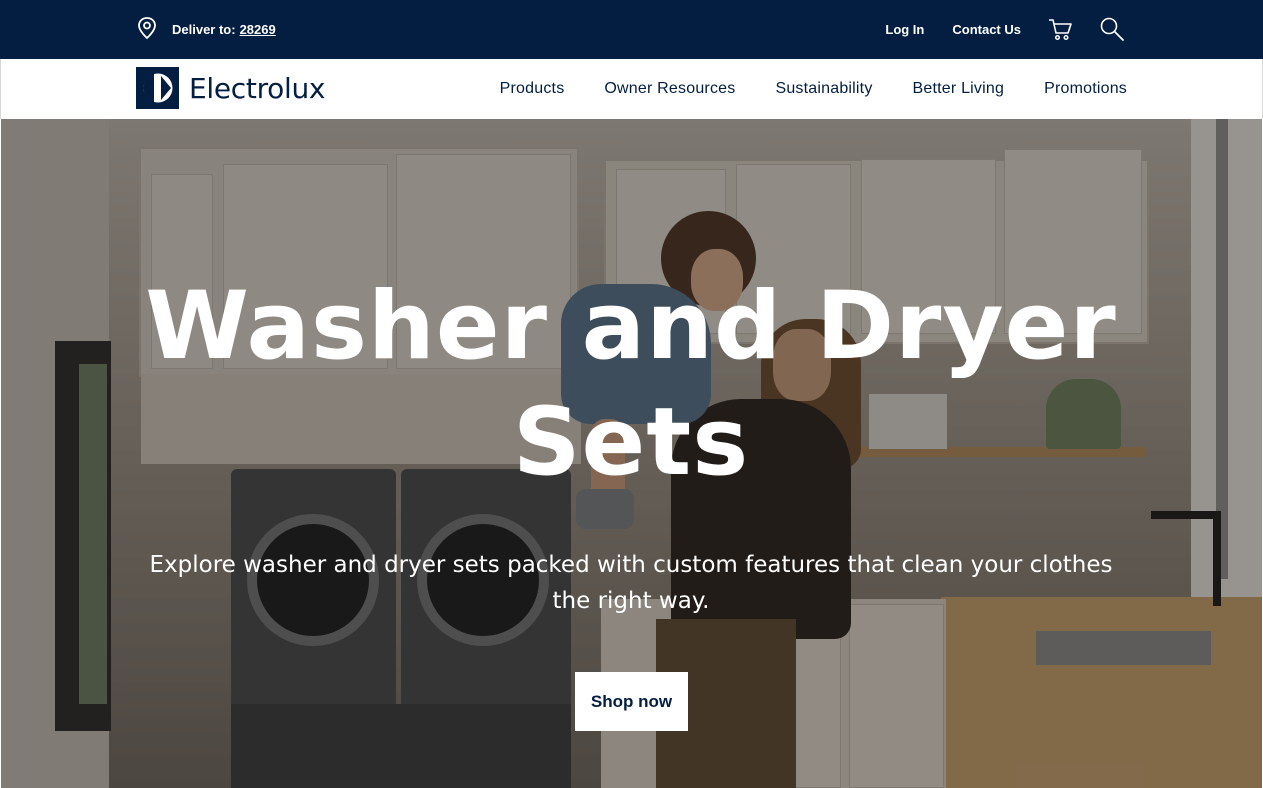 The height and width of the screenshot is (788, 1263). I want to click on search-icon, so click(1112, 29).